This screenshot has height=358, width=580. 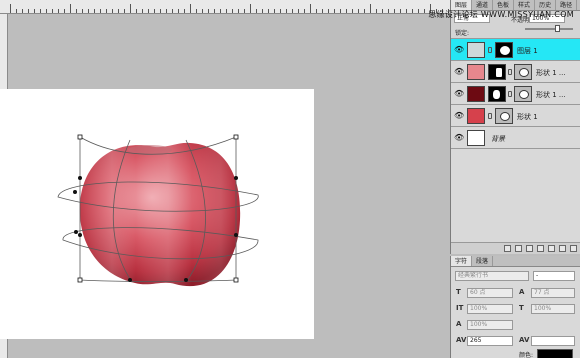 I want to click on layer-row: 👁 图层 1, so click(x=515, y=50).